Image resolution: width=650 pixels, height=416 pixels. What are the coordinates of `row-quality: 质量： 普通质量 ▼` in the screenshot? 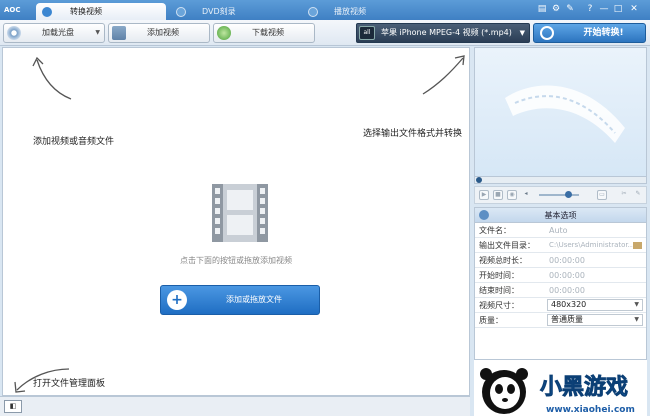 It's located at (560, 320).